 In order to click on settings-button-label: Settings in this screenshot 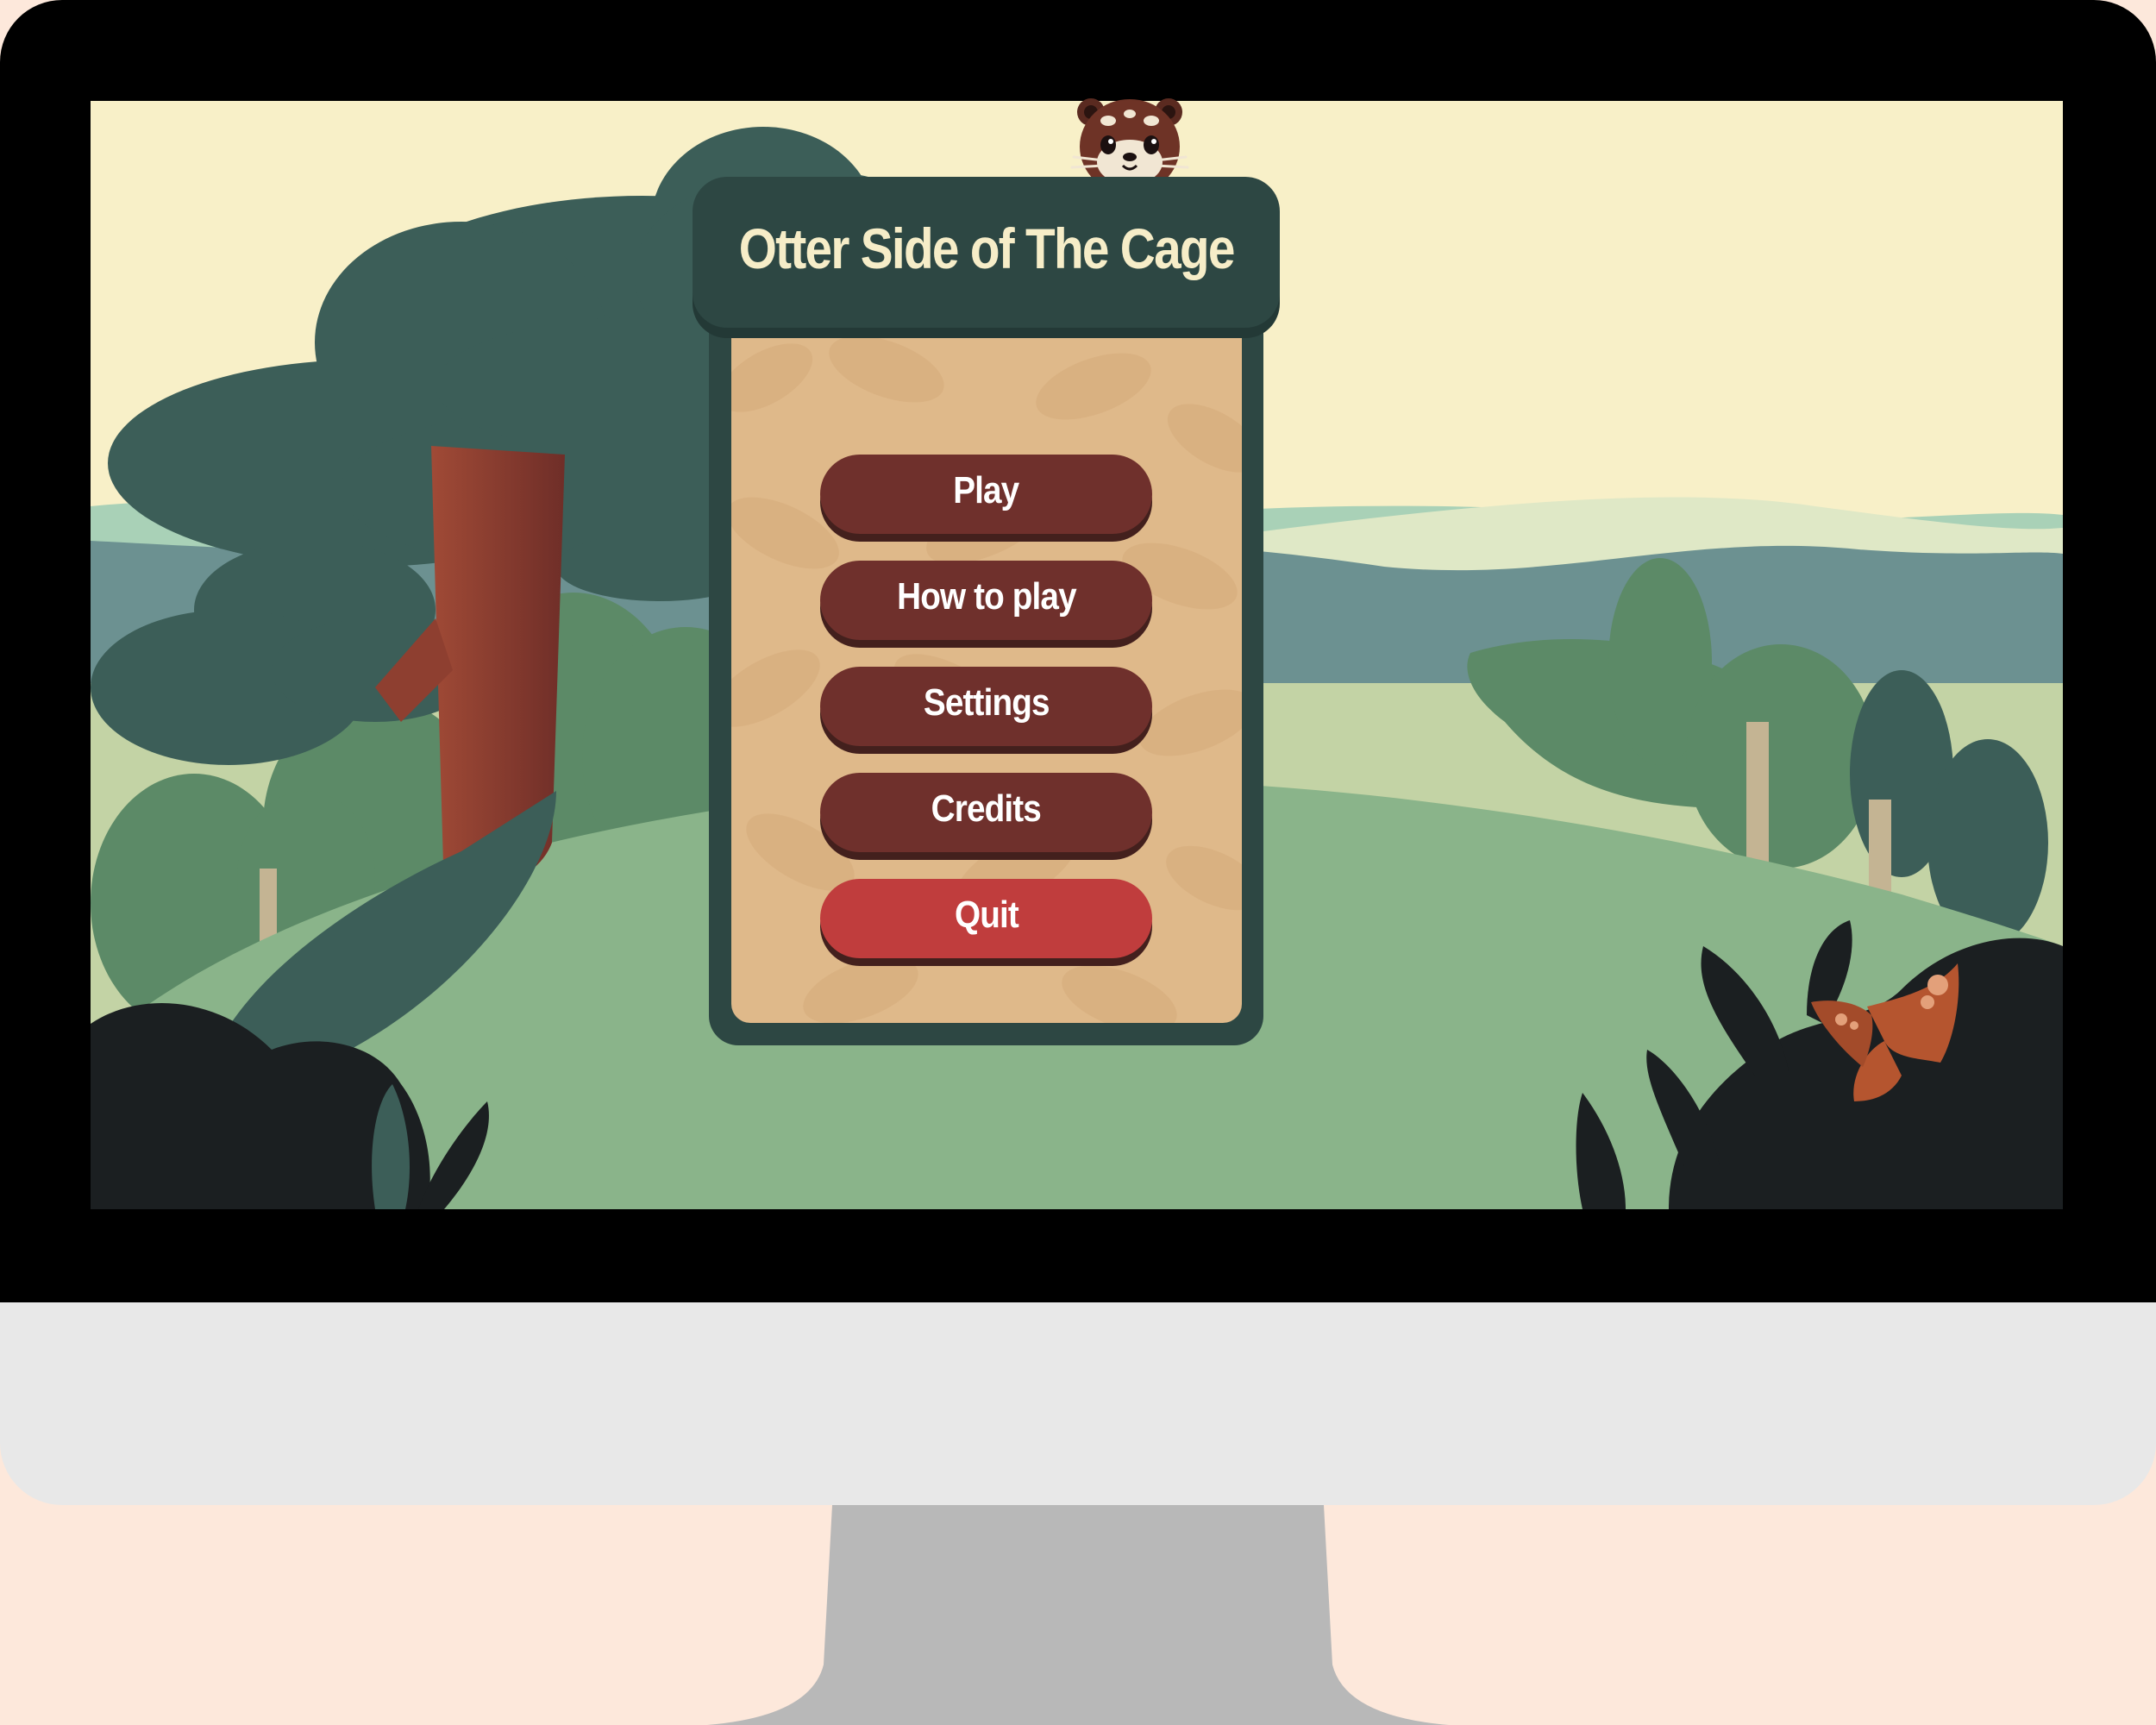, I will do `click(986, 703)`.